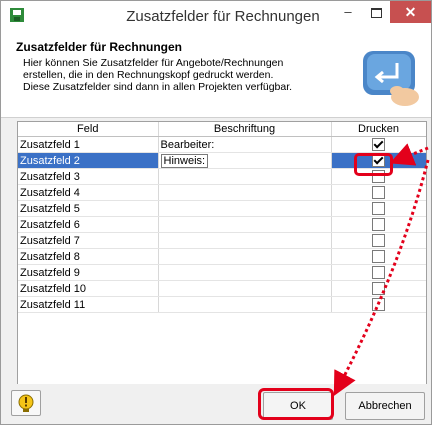 The width and height of the screenshot is (432, 425). I want to click on exclamation-bulb-icon, so click(26, 403).